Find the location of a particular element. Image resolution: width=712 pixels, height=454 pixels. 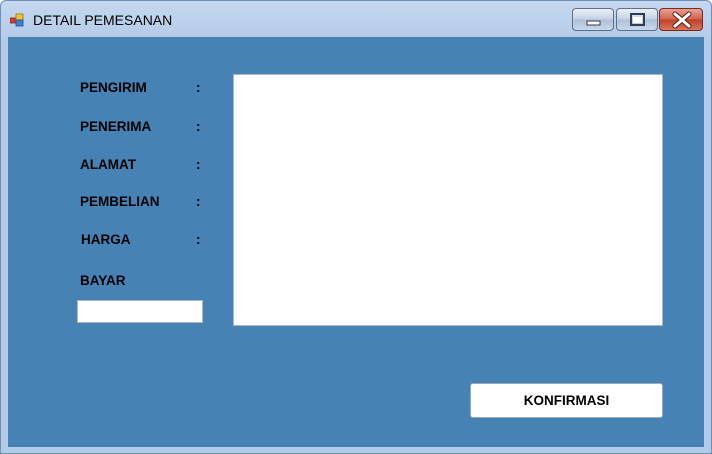

maximize-icon is located at coordinates (637, 19).